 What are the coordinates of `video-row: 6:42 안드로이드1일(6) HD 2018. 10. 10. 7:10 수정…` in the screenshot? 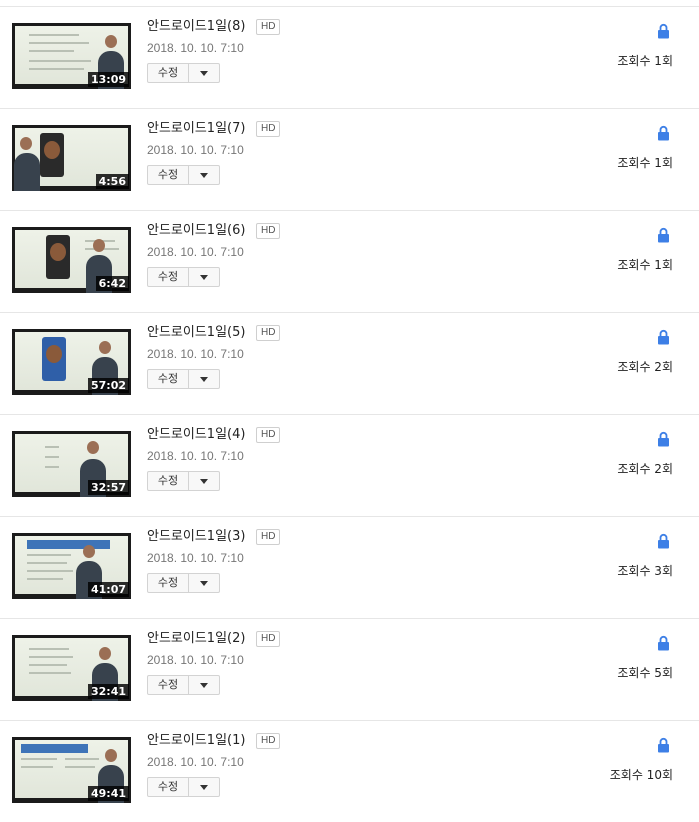 It's located at (349, 261).